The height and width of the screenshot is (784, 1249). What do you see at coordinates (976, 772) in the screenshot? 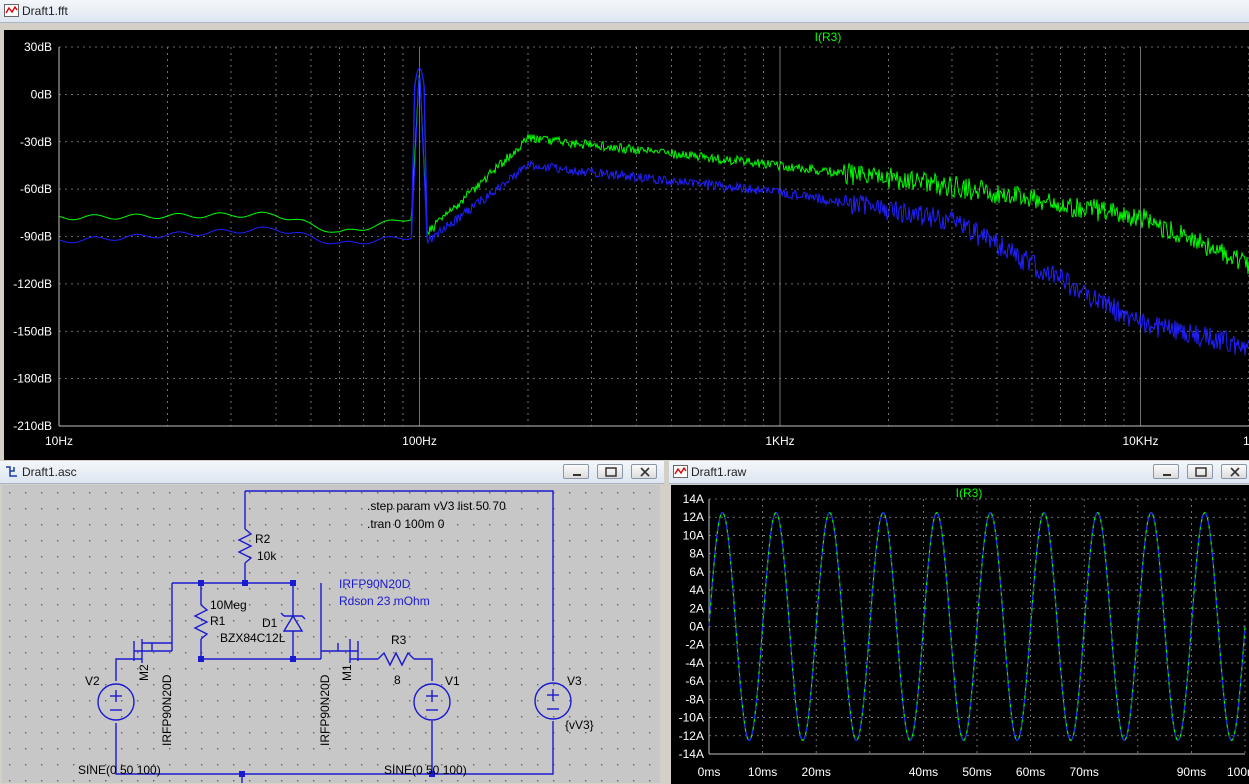
I see `transient-x-tick: 50ms` at bounding box center [976, 772].